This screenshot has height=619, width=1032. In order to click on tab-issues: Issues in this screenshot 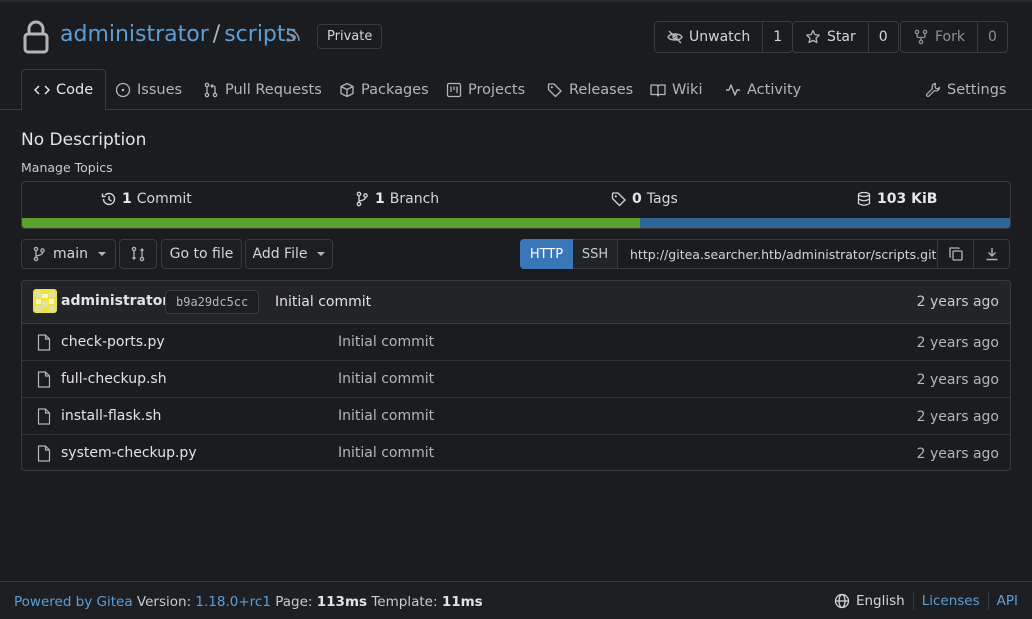, I will do `click(148, 89)`.